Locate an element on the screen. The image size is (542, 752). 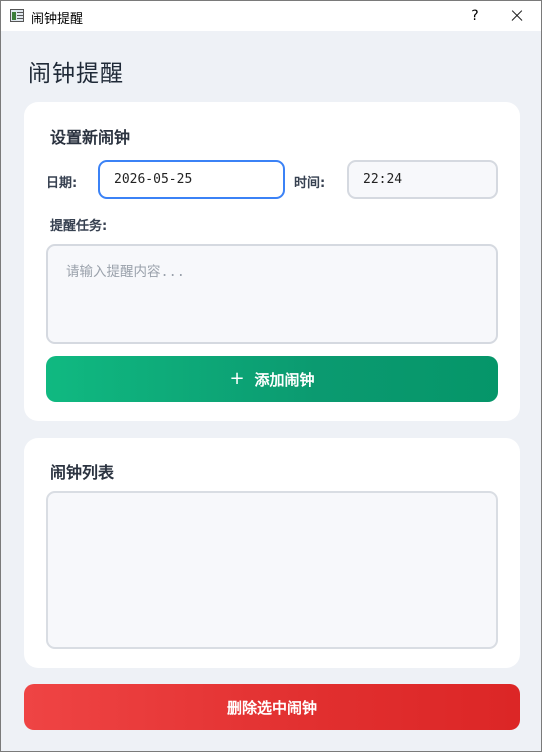
time-label: 时间: is located at coordinates (310, 183).